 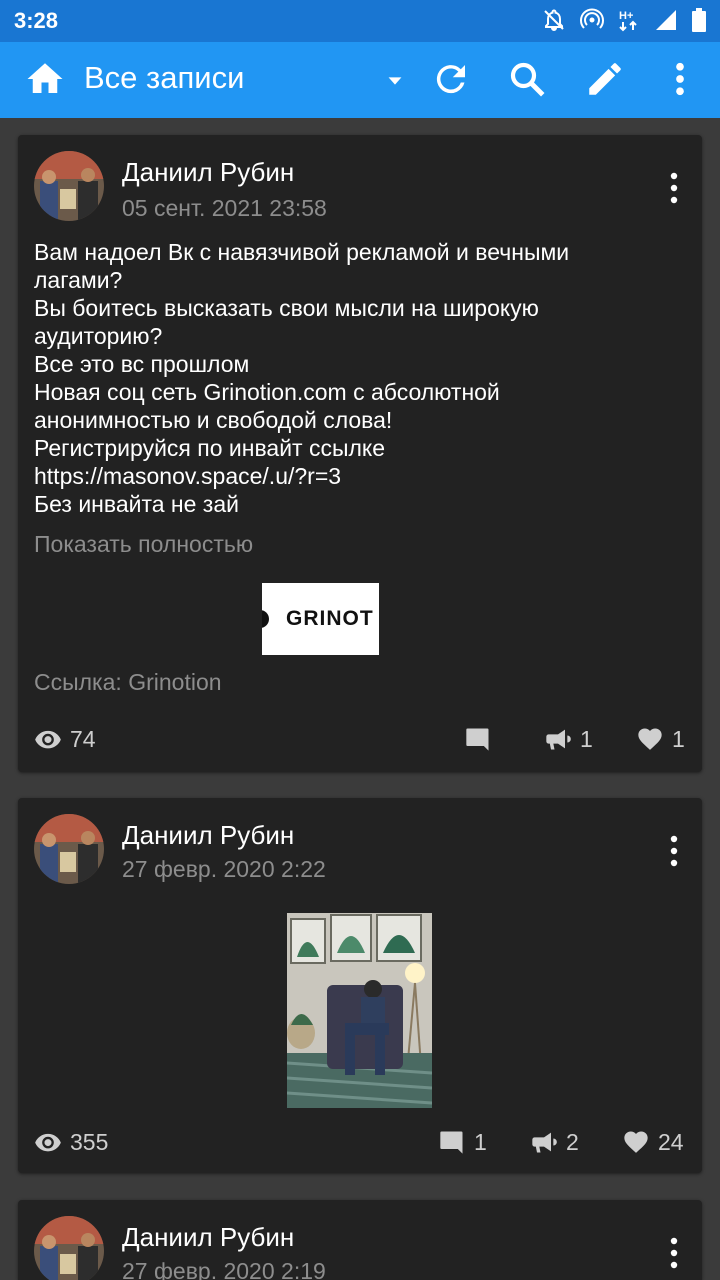 I want to click on link-label: Ссылка: Grinotion, so click(x=128, y=682).